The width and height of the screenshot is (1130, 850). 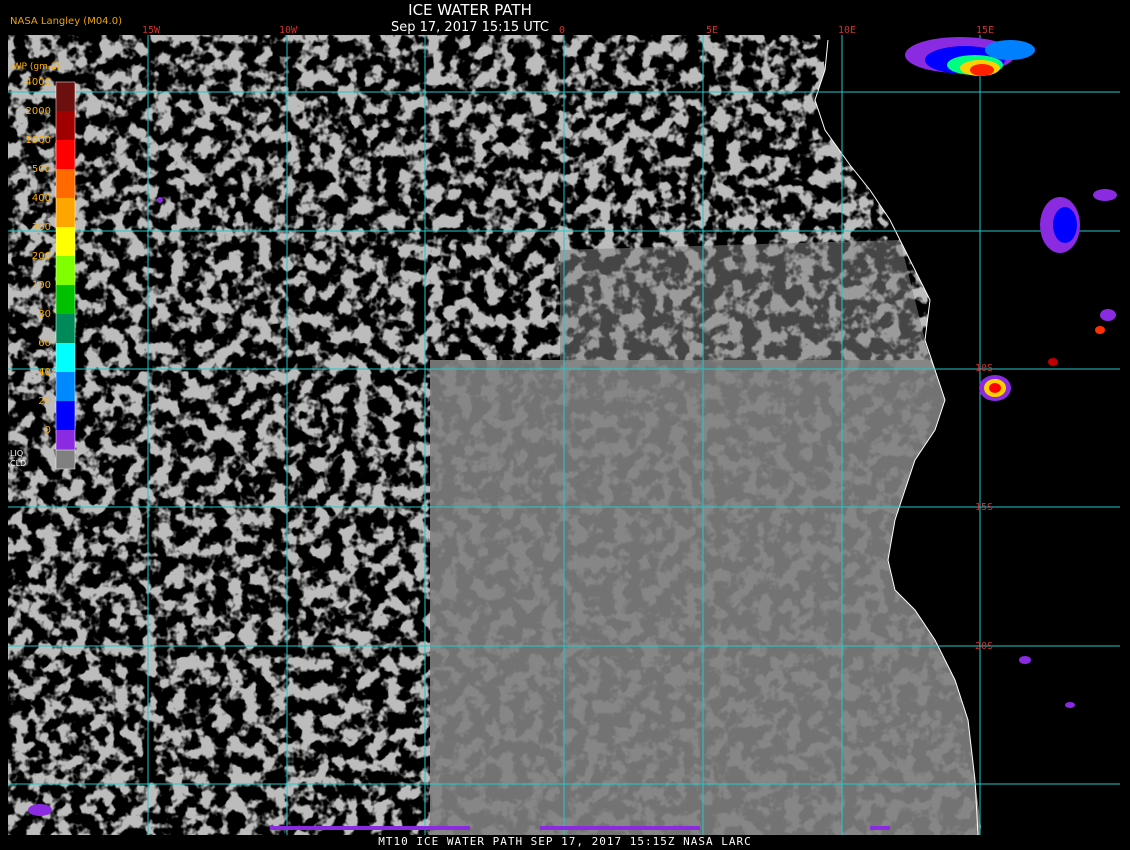 What do you see at coordinates (35, 67) in the screenshot?
I see `legend-unit: IWP (gm-2)` at bounding box center [35, 67].